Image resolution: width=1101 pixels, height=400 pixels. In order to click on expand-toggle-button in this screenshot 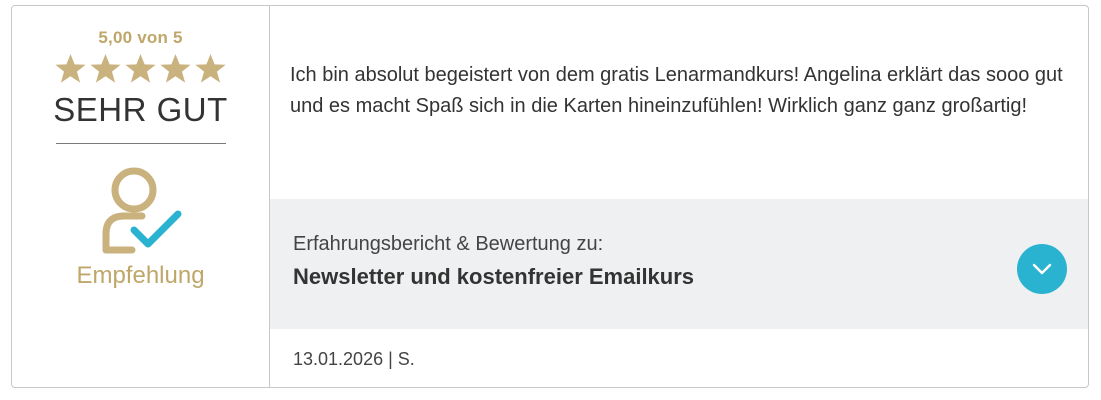, I will do `click(1042, 269)`.